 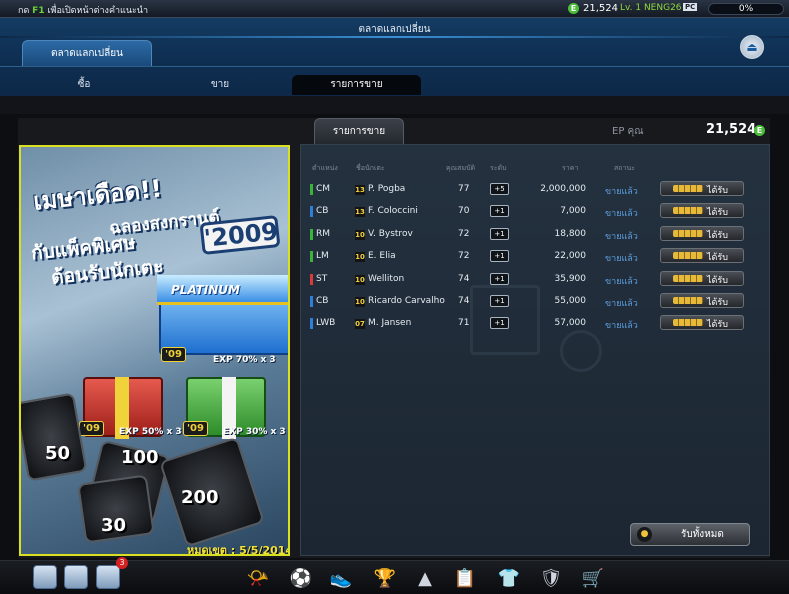 What do you see at coordinates (84, 85) in the screenshot?
I see `subtab-buy: ซื้อ` at bounding box center [84, 85].